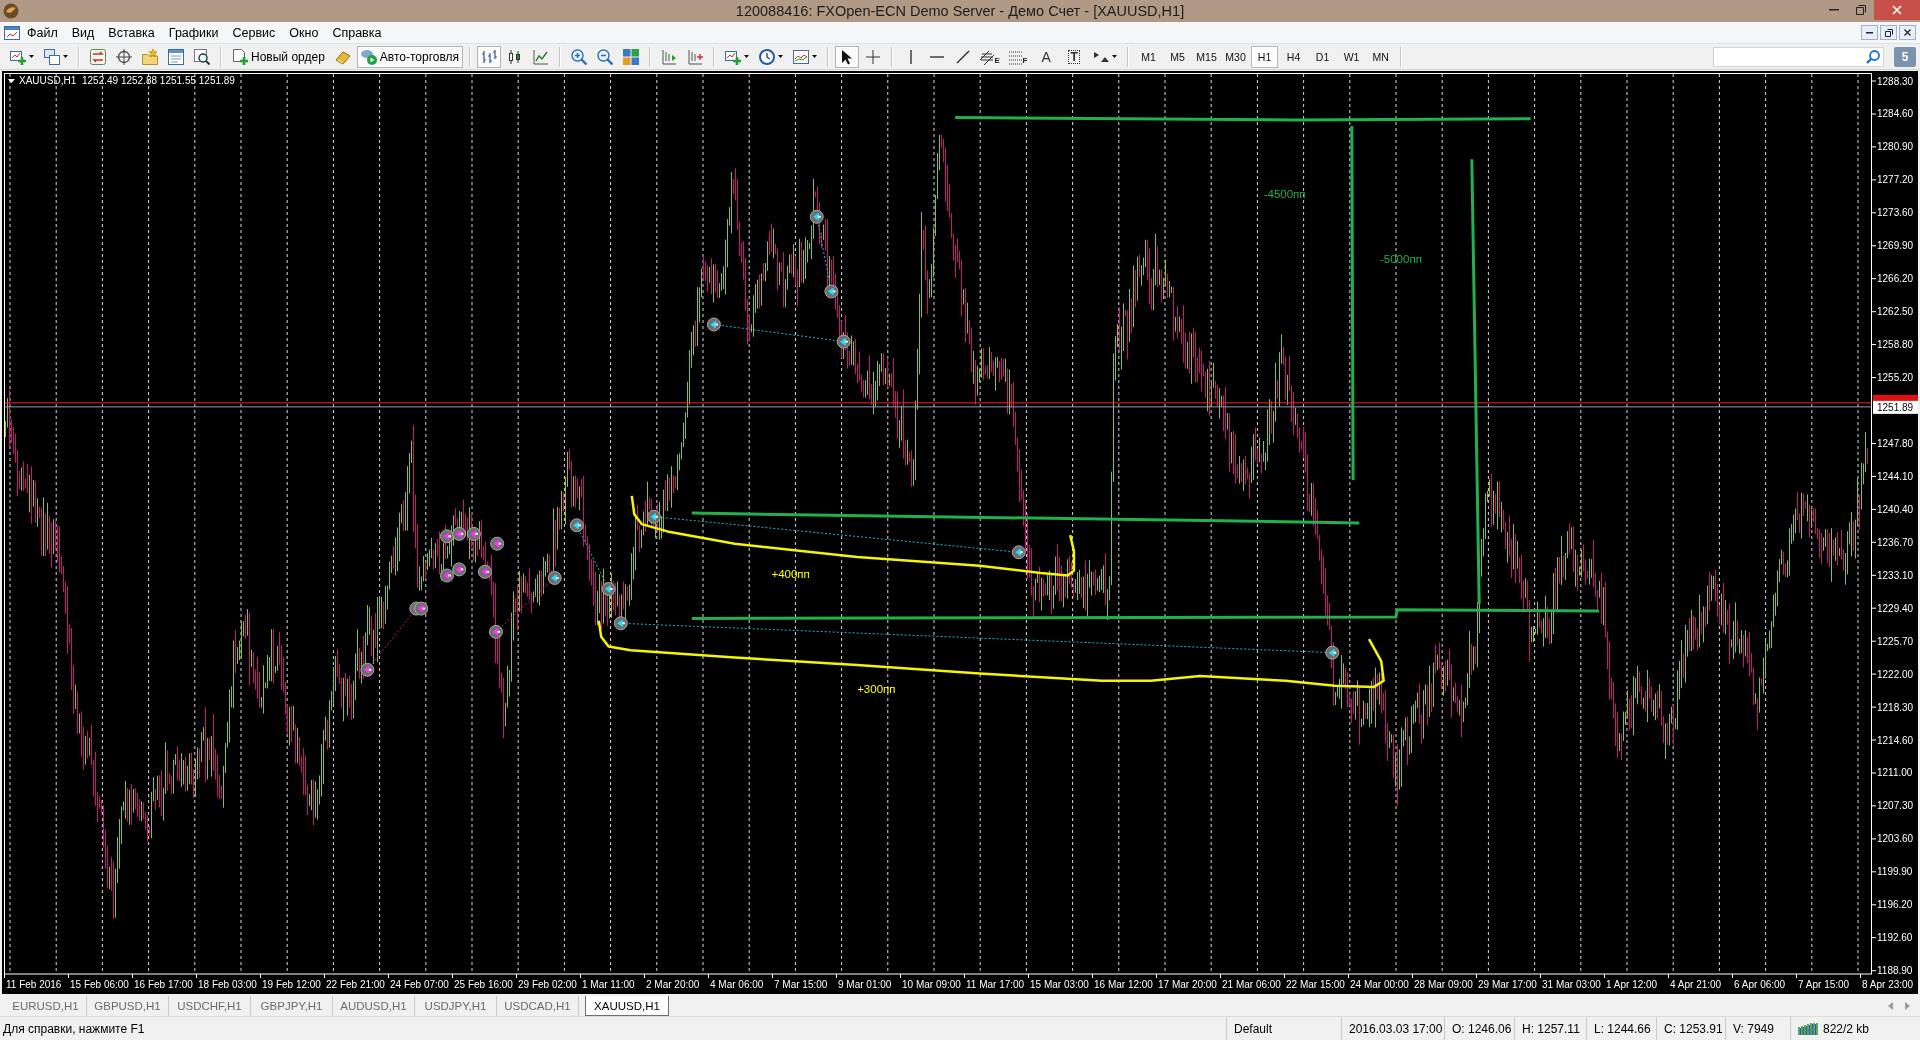 This screenshot has width=1920, height=1040. Describe the element at coordinates (1265, 56) in the screenshot. I see `timeframe-button: H1` at that location.